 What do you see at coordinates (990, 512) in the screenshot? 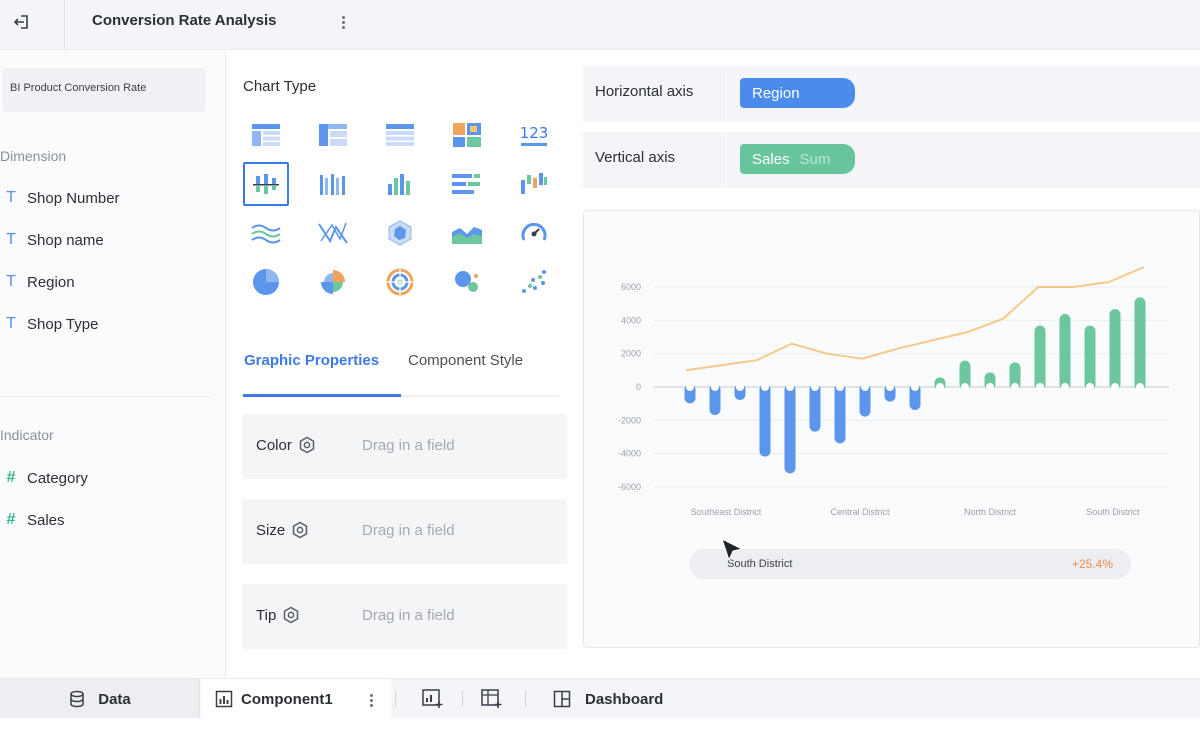
I see `x-tick-label: North District` at bounding box center [990, 512].